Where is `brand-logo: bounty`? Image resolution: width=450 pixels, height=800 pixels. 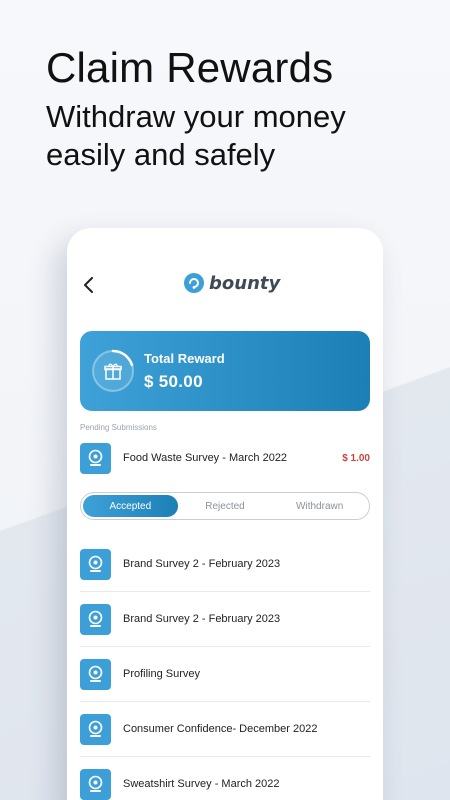
brand-logo: bounty is located at coordinates (231, 283).